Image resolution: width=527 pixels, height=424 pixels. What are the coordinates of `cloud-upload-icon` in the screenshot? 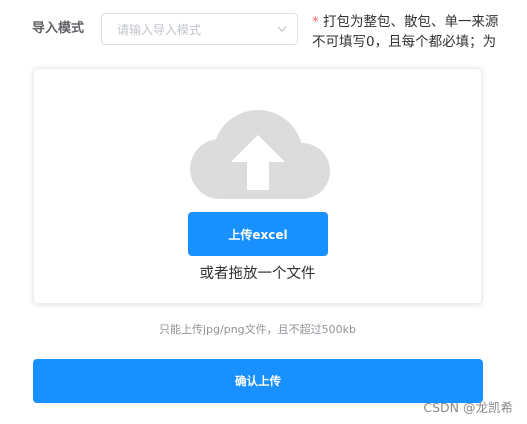 It's located at (260, 154).